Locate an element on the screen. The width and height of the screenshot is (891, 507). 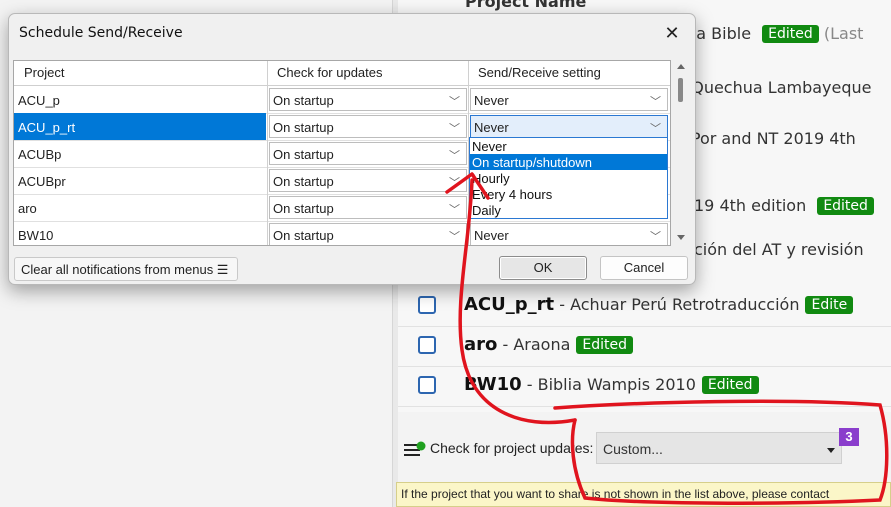
dropdown-option-text: Never is located at coordinates (489, 146).